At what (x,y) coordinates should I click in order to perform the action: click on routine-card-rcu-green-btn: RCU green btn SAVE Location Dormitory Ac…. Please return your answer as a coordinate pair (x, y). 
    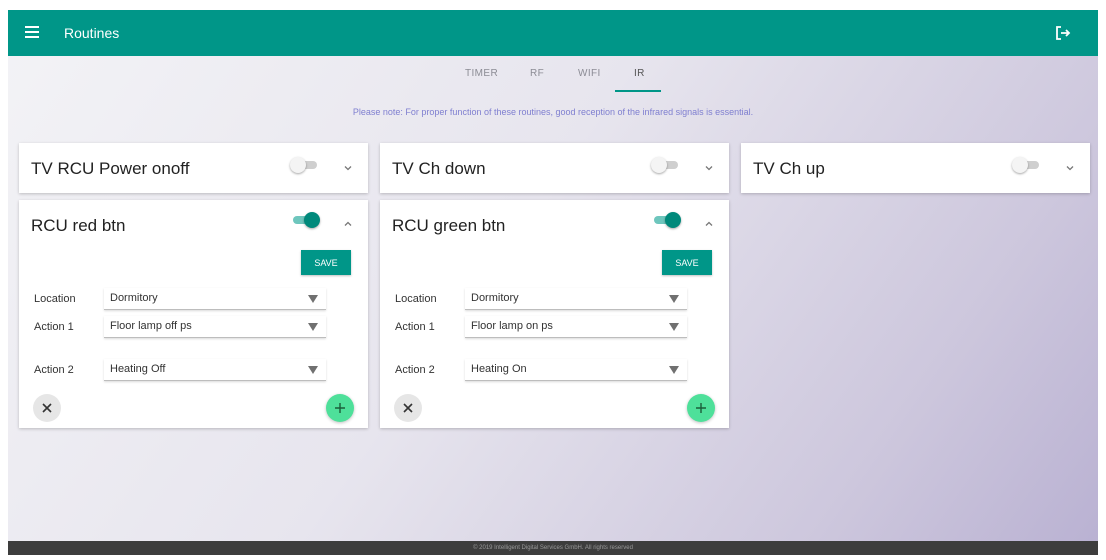
    Looking at the image, I should click on (554, 314).